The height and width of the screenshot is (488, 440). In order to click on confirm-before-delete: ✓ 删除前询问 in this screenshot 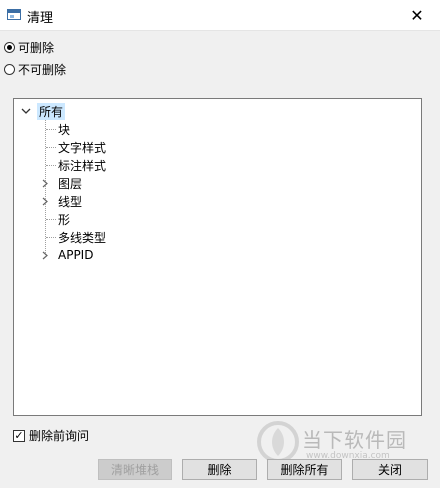, I will do `click(51, 435)`.